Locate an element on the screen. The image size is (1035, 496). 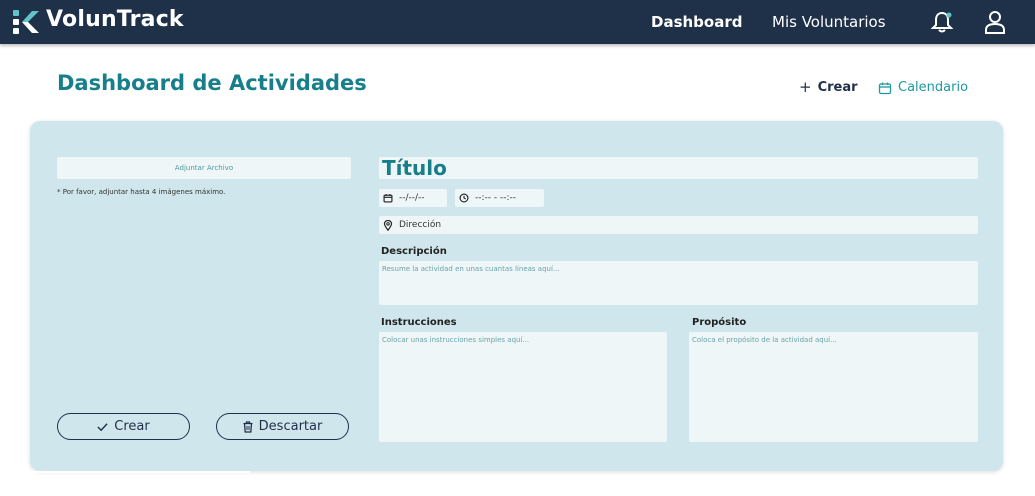
page-title: Dashboard de Actividades is located at coordinates (212, 83).